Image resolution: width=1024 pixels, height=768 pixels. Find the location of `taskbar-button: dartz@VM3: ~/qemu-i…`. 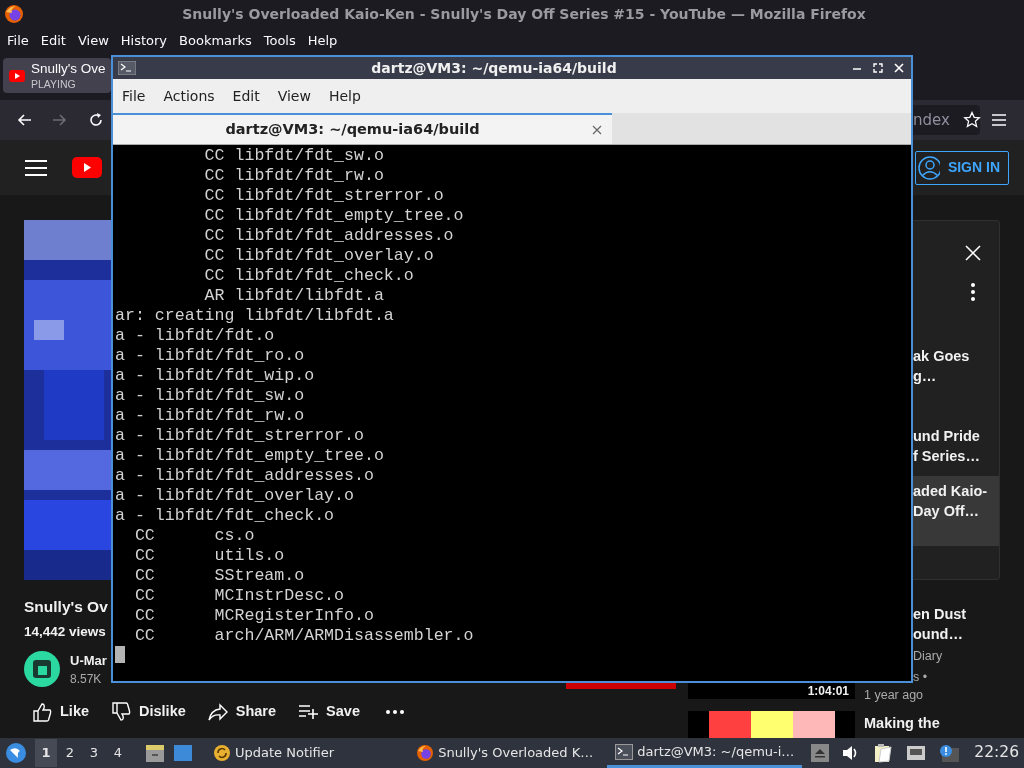

taskbar-button: dartz@VM3: ~/qemu-i… is located at coordinates (705, 753).